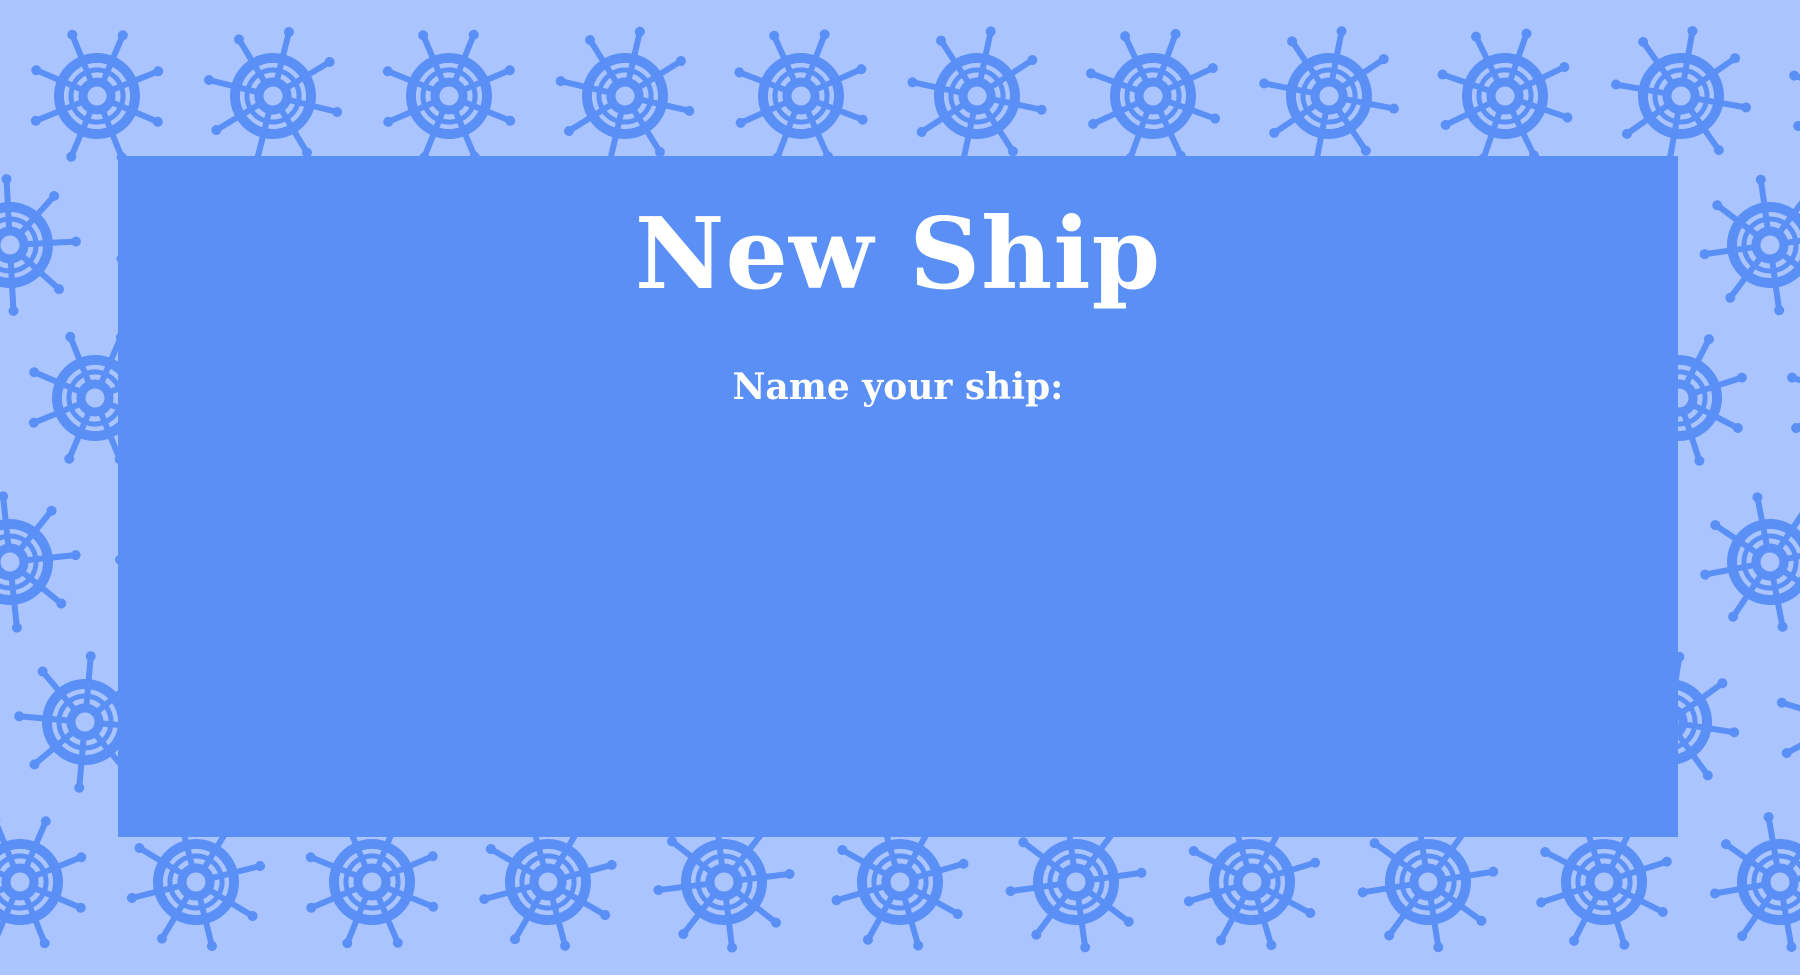 Image resolution: width=1800 pixels, height=975 pixels. Describe the element at coordinates (898, 387) in the screenshot. I see `ship-name-prompt: Name your ship:` at that location.